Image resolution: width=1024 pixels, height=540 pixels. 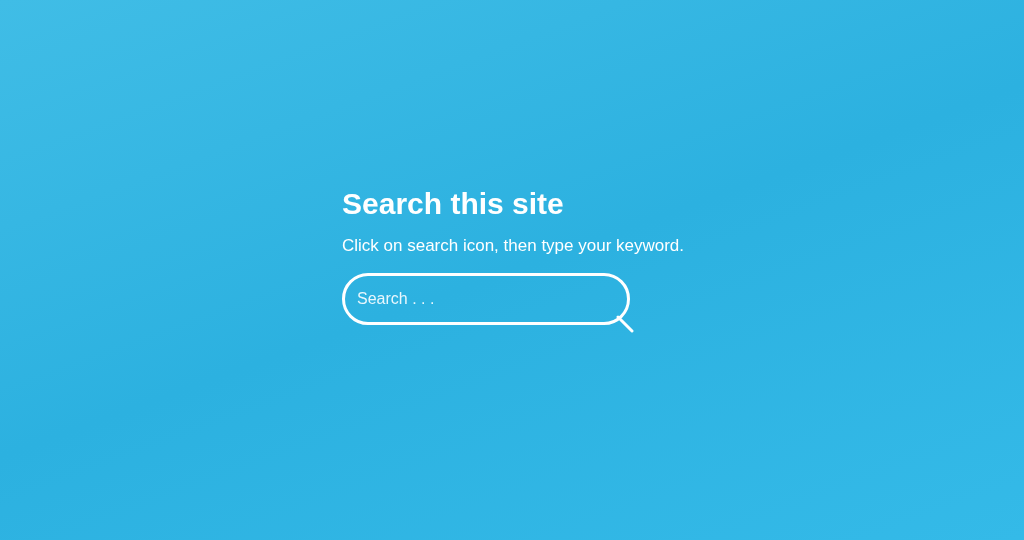 I want to click on page-title: Search this site, so click(x=453, y=204).